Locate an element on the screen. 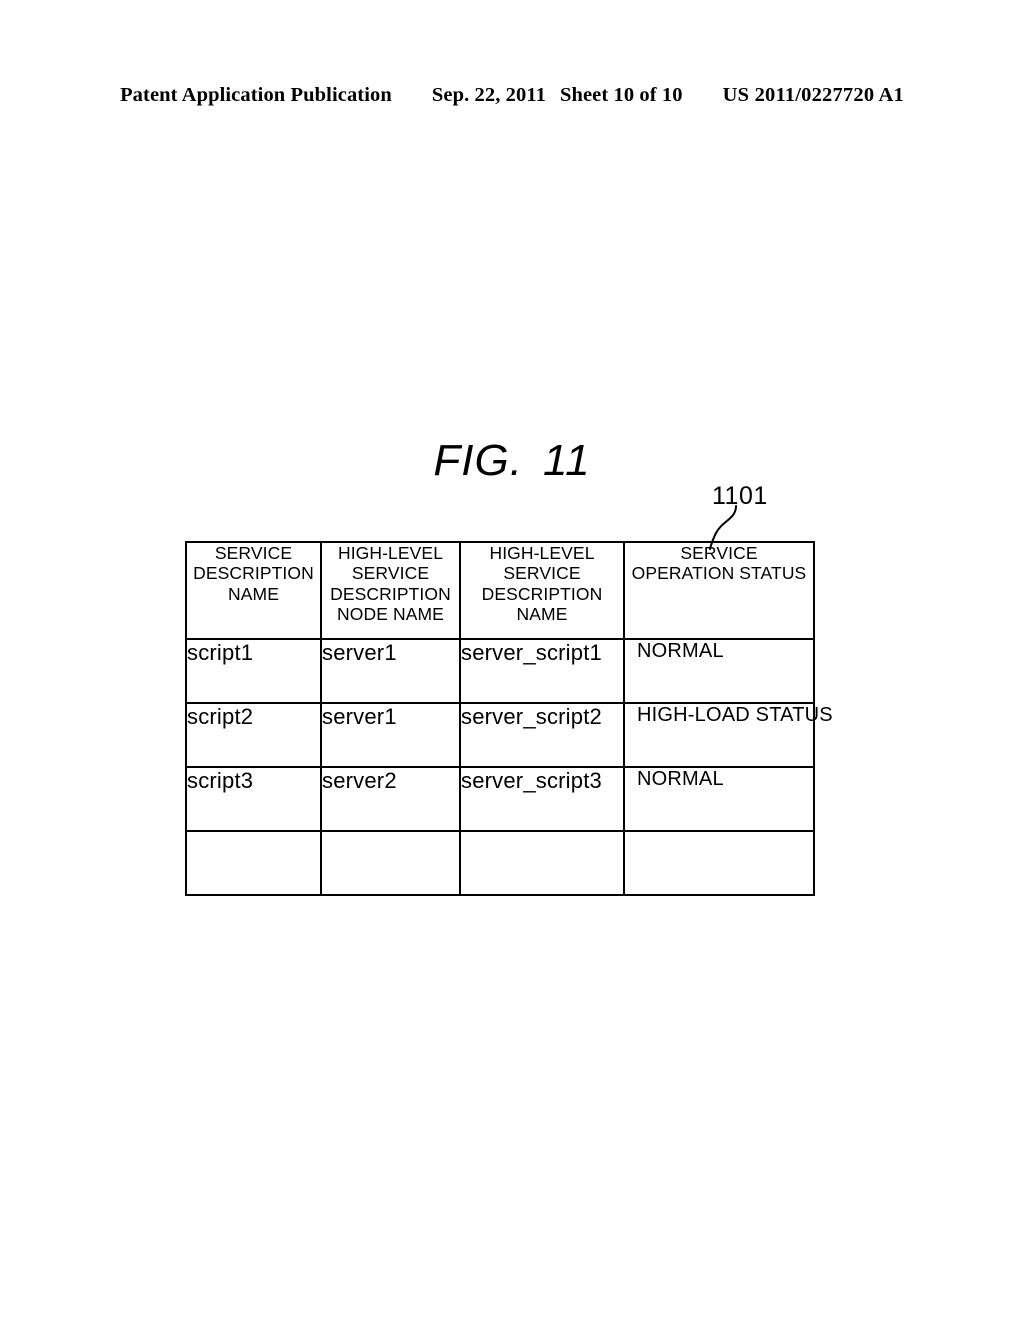  cell-high-level-service-description-name: server_script2 is located at coordinates (542, 735).